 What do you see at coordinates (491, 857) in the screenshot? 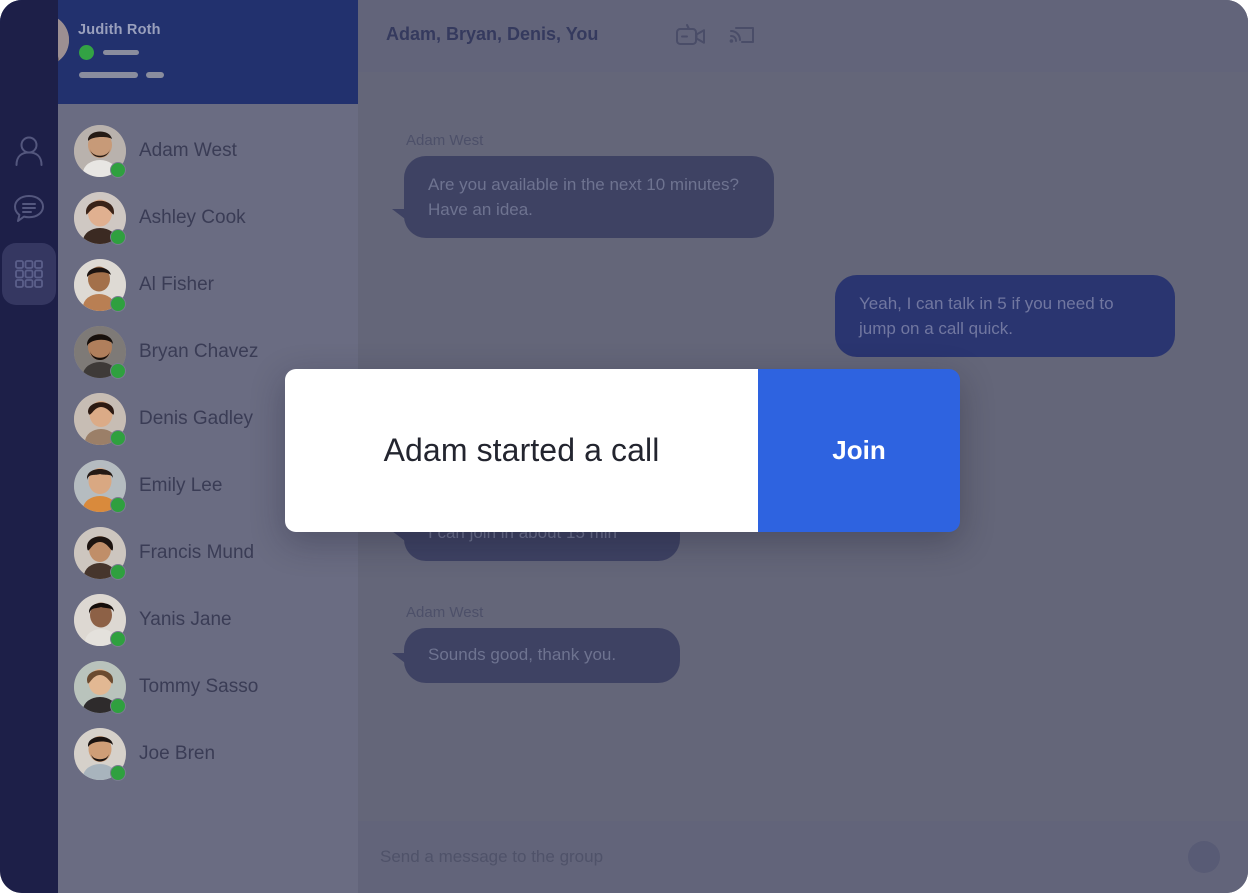
I see `message-input-placeholder: Send a message to the group` at bounding box center [491, 857].